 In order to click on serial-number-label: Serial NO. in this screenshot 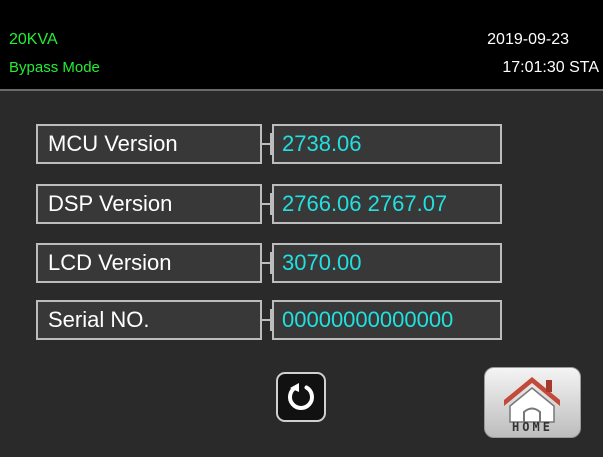, I will do `click(149, 320)`.